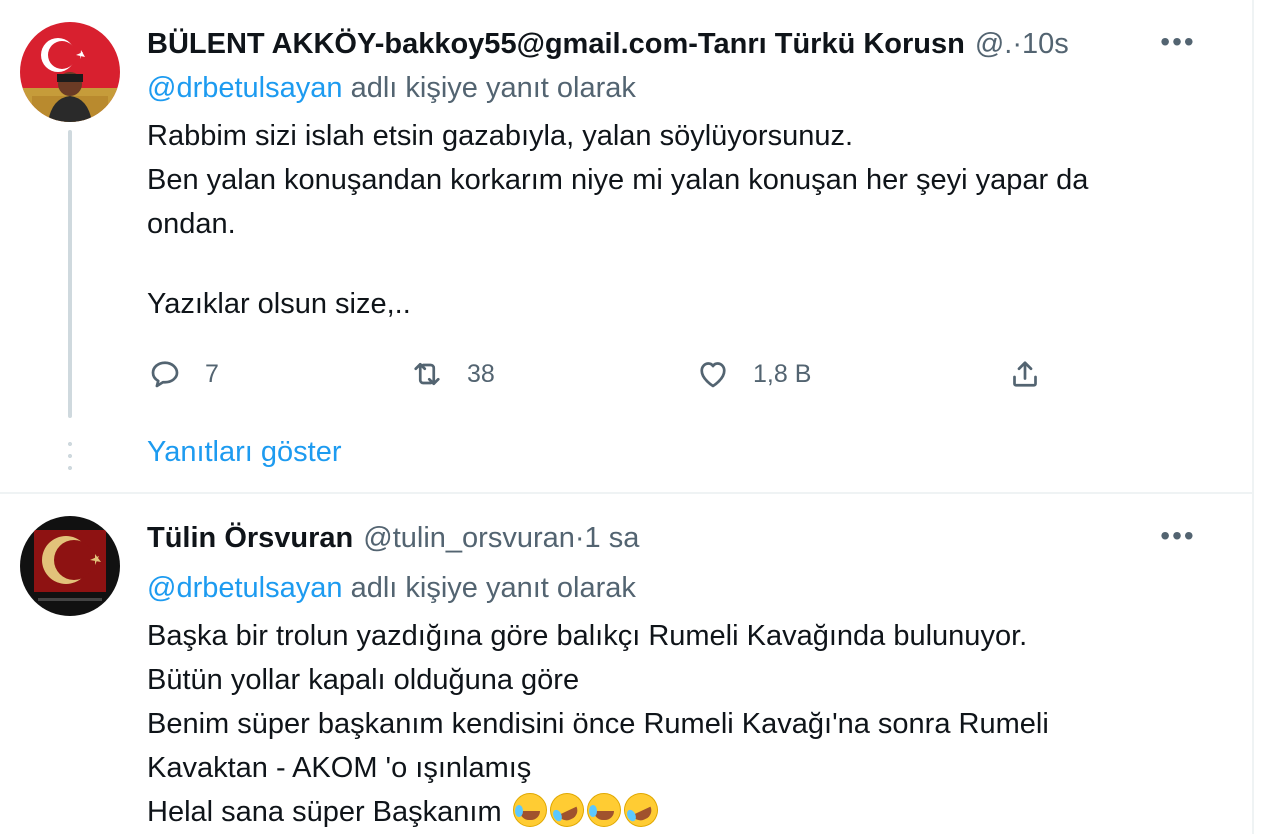 The height and width of the screenshot is (834, 1280). Describe the element at coordinates (1253, 417) in the screenshot. I see `column-border` at that location.